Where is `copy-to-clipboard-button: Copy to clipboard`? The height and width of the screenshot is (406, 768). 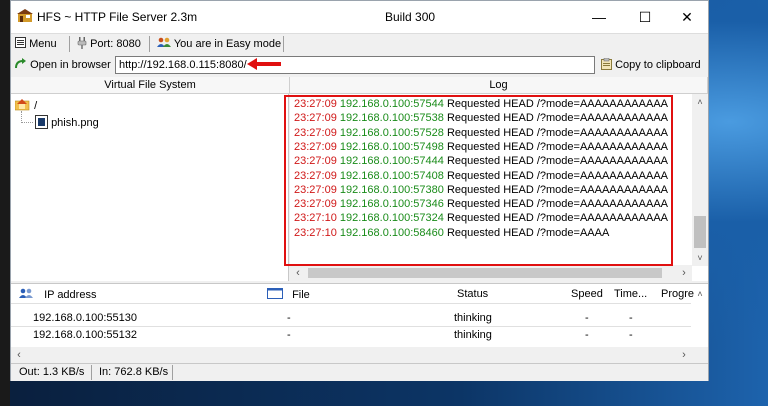 copy-to-clipboard-button: Copy to clipboard is located at coordinates (651, 64).